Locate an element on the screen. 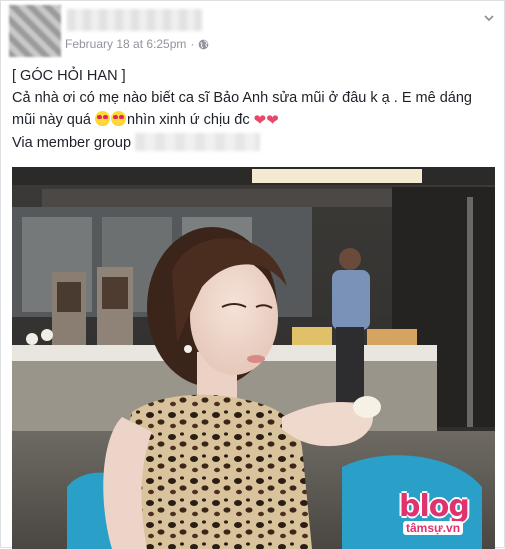 The width and height of the screenshot is (505, 549). via-line: Via member group is located at coordinates (252, 143).